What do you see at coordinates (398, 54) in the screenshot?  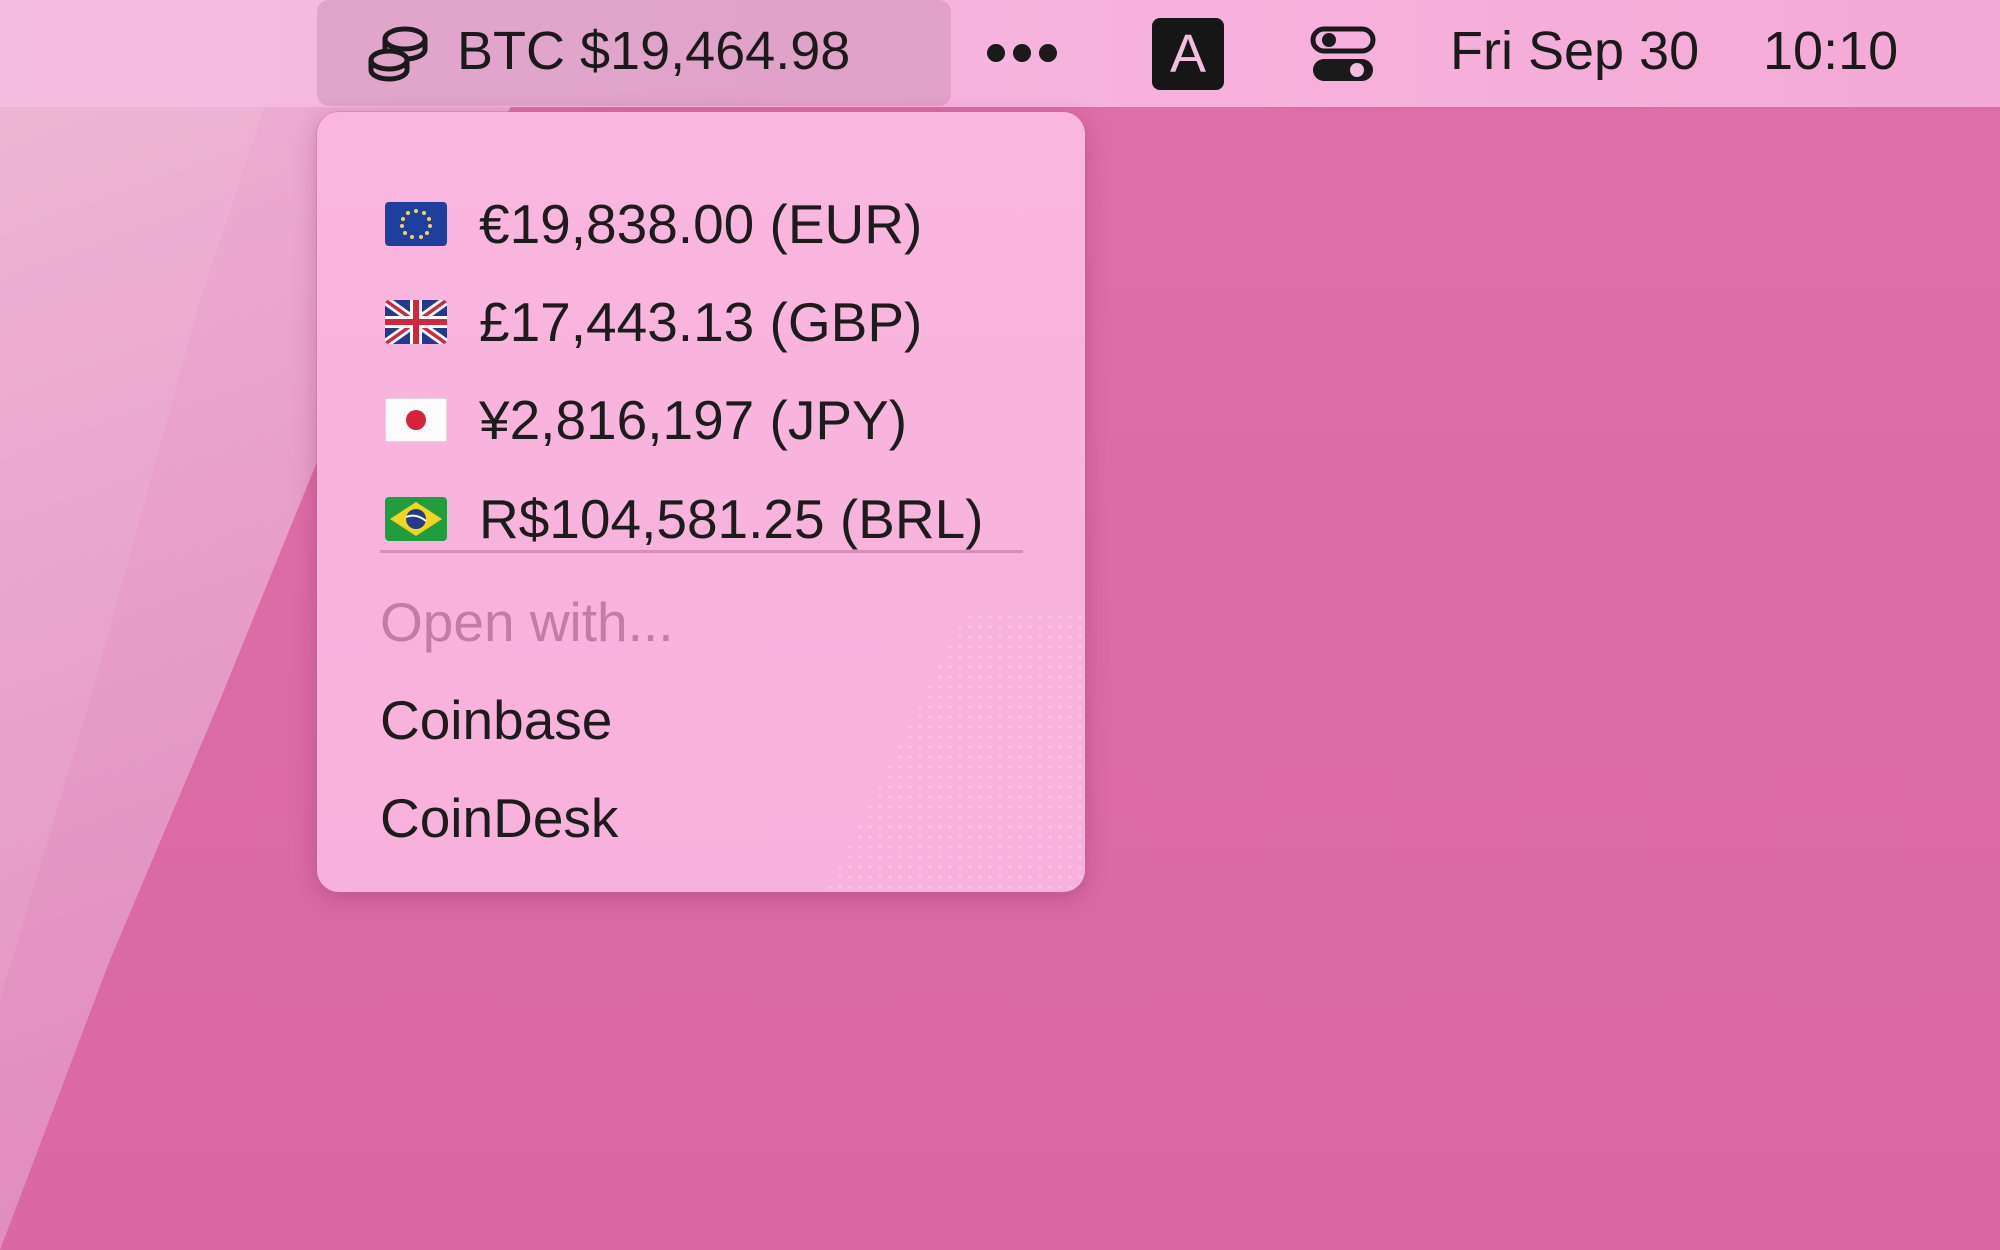 I see `coins-icon` at bounding box center [398, 54].